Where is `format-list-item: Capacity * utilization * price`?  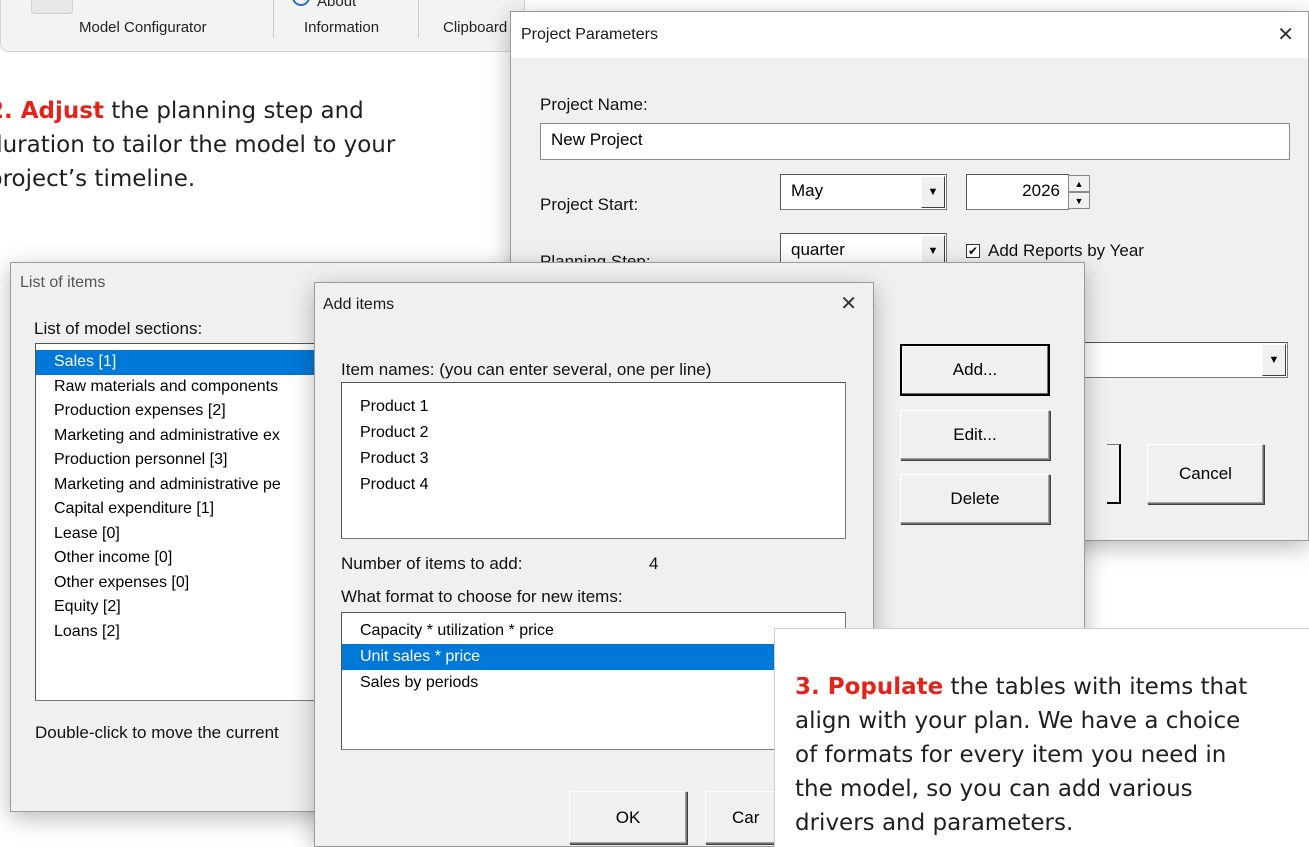
format-list-item: Capacity * utilization * price is located at coordinates (593, 631).